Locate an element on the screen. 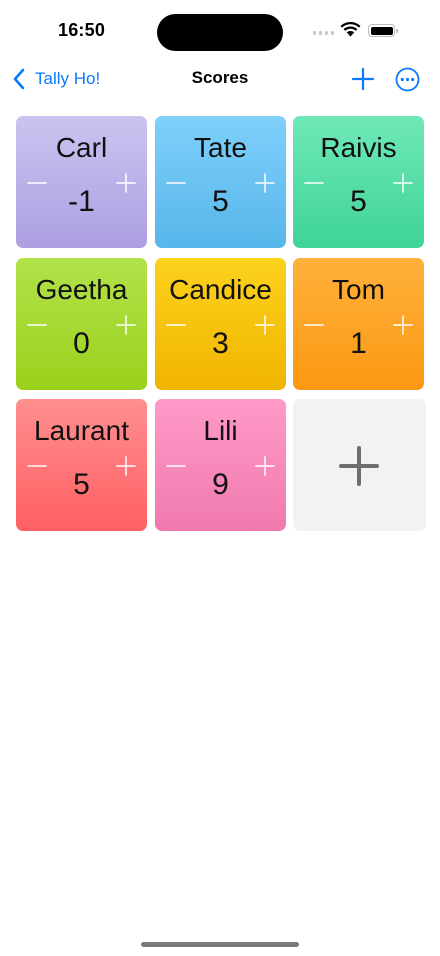 The image size is (440, 956). wifi-icon is located at coordinates (350, 29).